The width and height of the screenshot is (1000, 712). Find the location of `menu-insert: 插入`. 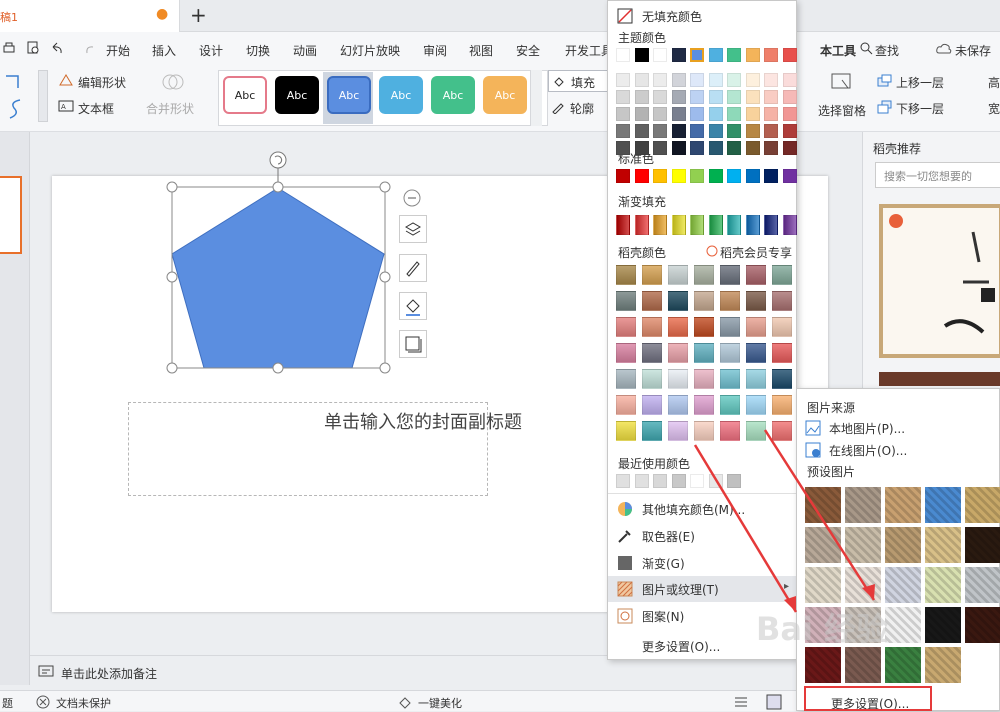

menu-insert: 插入 is located at coordinates (164, 50).